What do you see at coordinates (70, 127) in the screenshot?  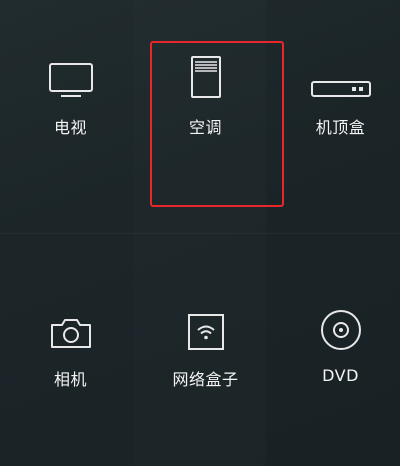 I see `device-label: 电视` at bounding box center [70, 127].